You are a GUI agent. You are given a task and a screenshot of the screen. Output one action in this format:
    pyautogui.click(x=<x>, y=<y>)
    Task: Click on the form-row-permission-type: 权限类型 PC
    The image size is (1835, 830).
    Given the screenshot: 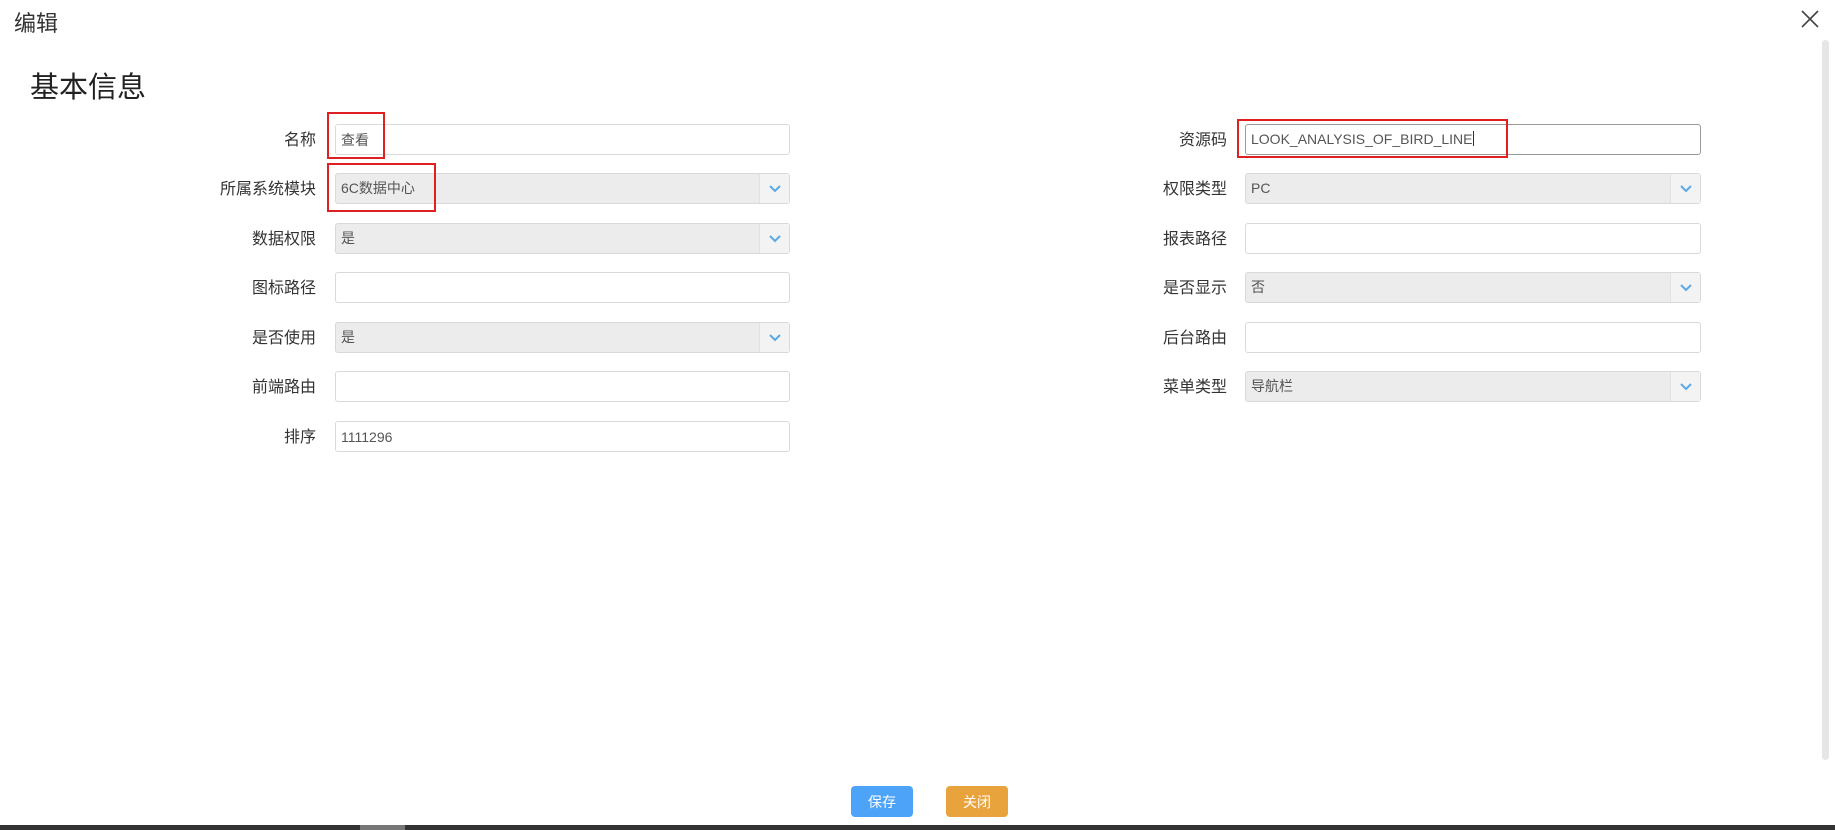 What is the action you would take?
    pyautogui.click(x=1355, y=189)
    